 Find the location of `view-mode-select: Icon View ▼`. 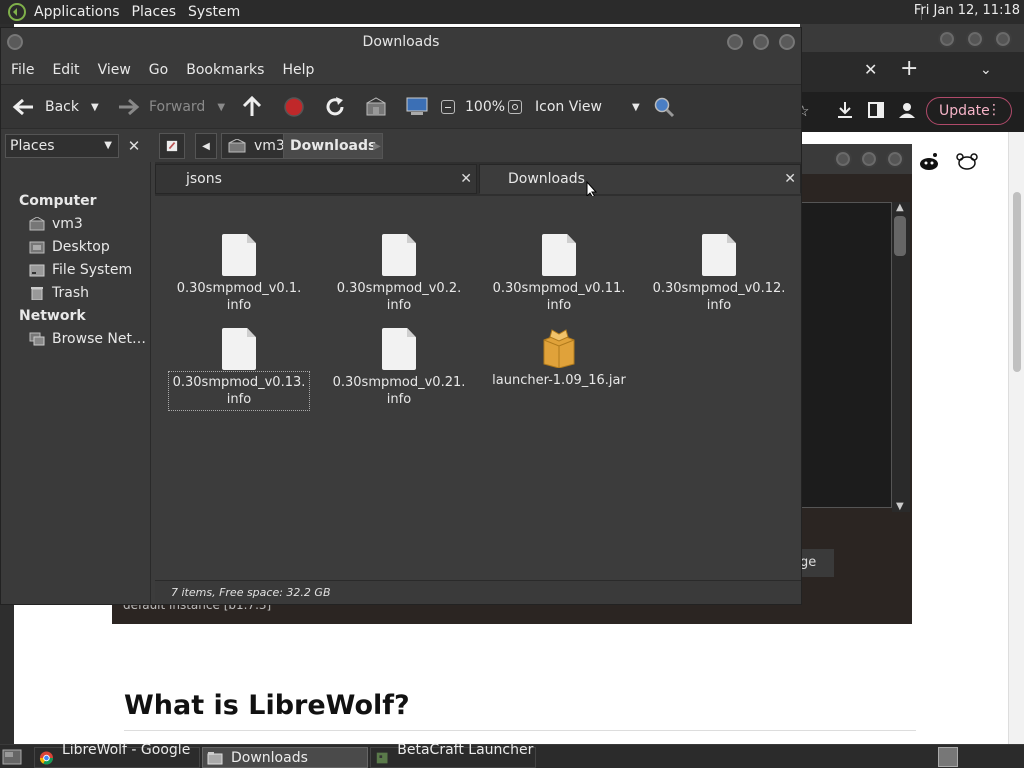

view-mode-select: Icon View ▼ is located at coordinates (587, 107).